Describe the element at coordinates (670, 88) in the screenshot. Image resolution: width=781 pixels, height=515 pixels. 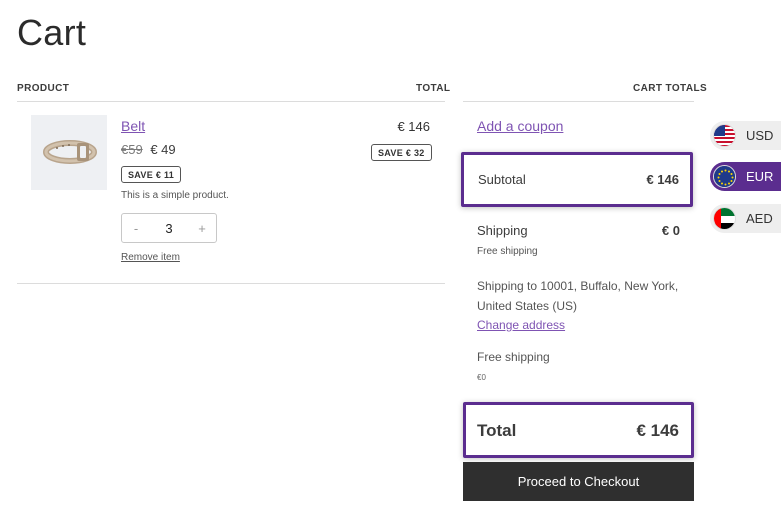
I see `column-header-cart-totals: CART TOTALS` at that location.